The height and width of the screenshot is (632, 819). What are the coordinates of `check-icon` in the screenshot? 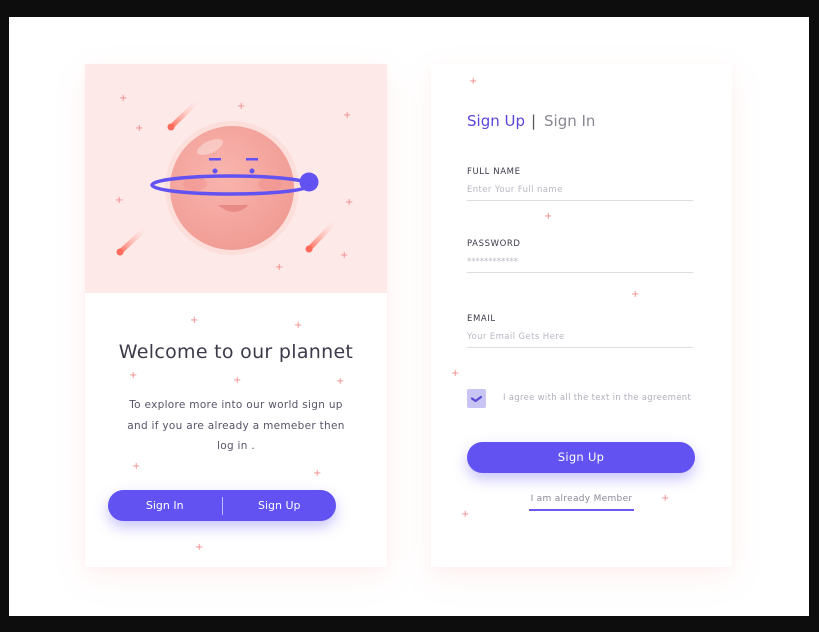 It's located at (476, 399).